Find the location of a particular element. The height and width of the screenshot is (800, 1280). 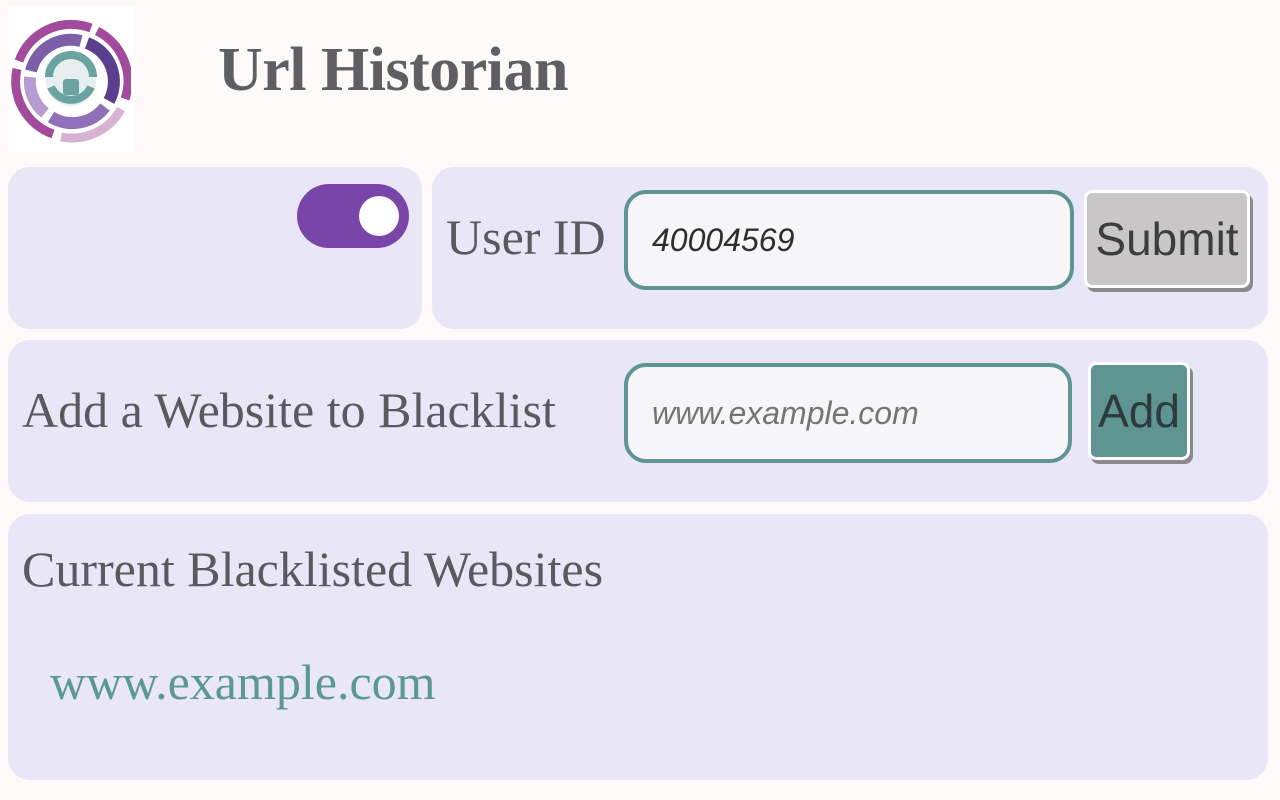

toggle-knob is located at coordinates (379, 216).